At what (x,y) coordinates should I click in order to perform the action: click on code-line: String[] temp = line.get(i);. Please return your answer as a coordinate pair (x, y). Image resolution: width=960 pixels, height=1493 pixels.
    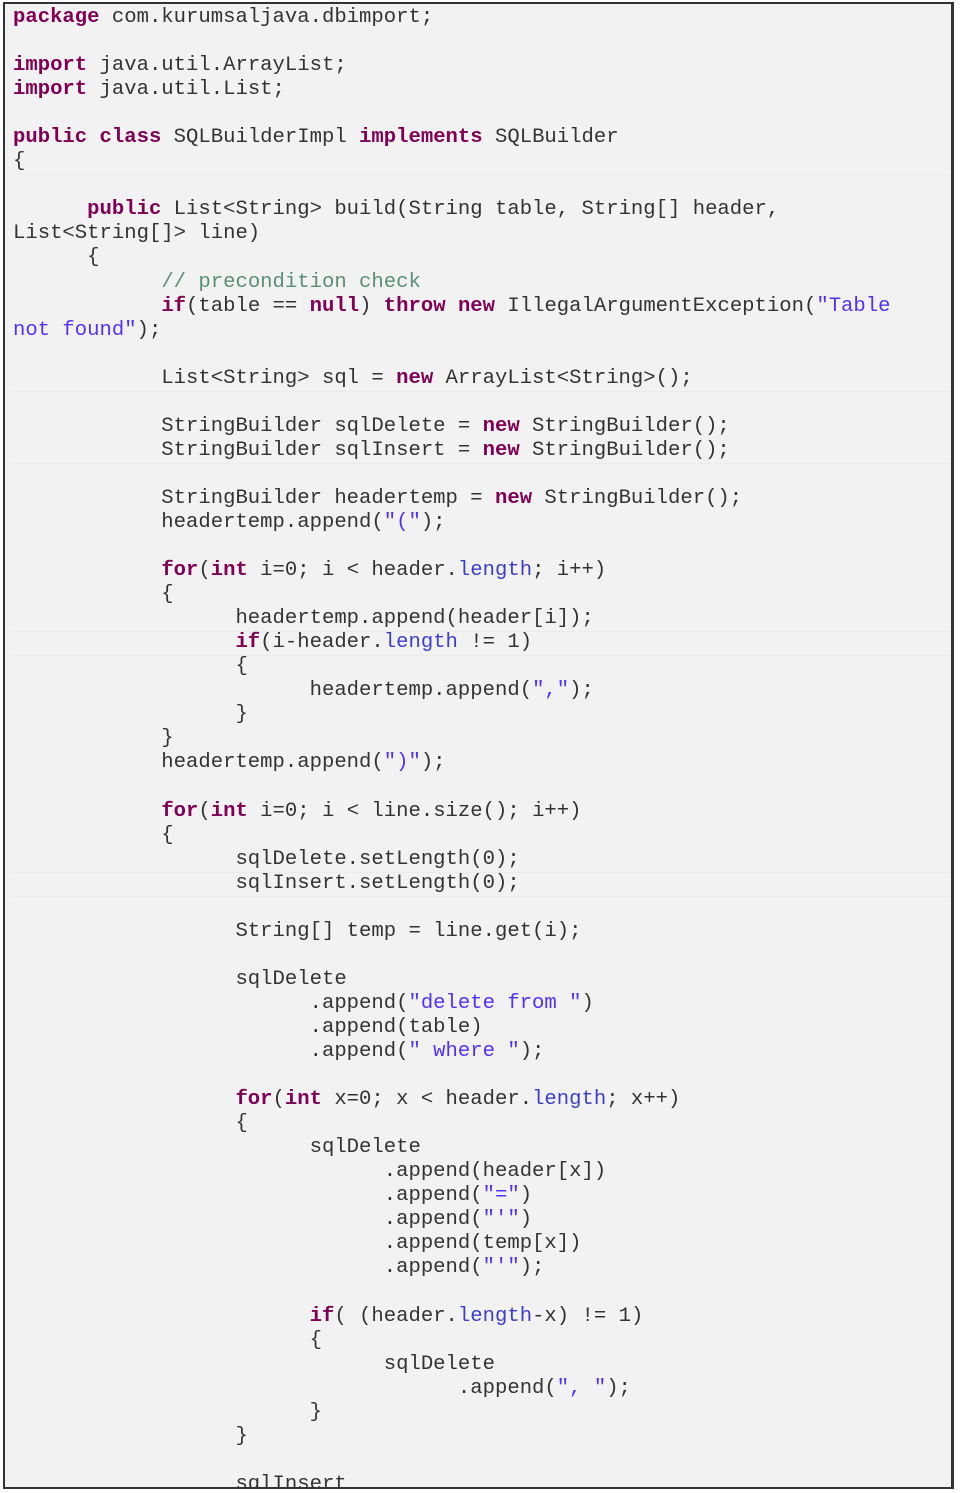
    Looking at the image, I should click on (482, 932).